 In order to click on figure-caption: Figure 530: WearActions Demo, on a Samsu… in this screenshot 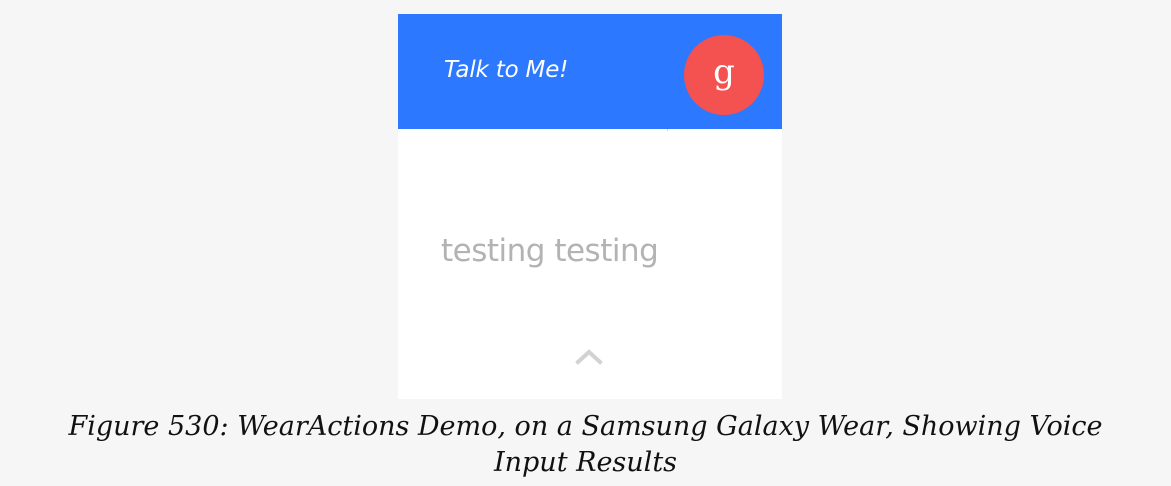, I will do `click(585, 444)`.